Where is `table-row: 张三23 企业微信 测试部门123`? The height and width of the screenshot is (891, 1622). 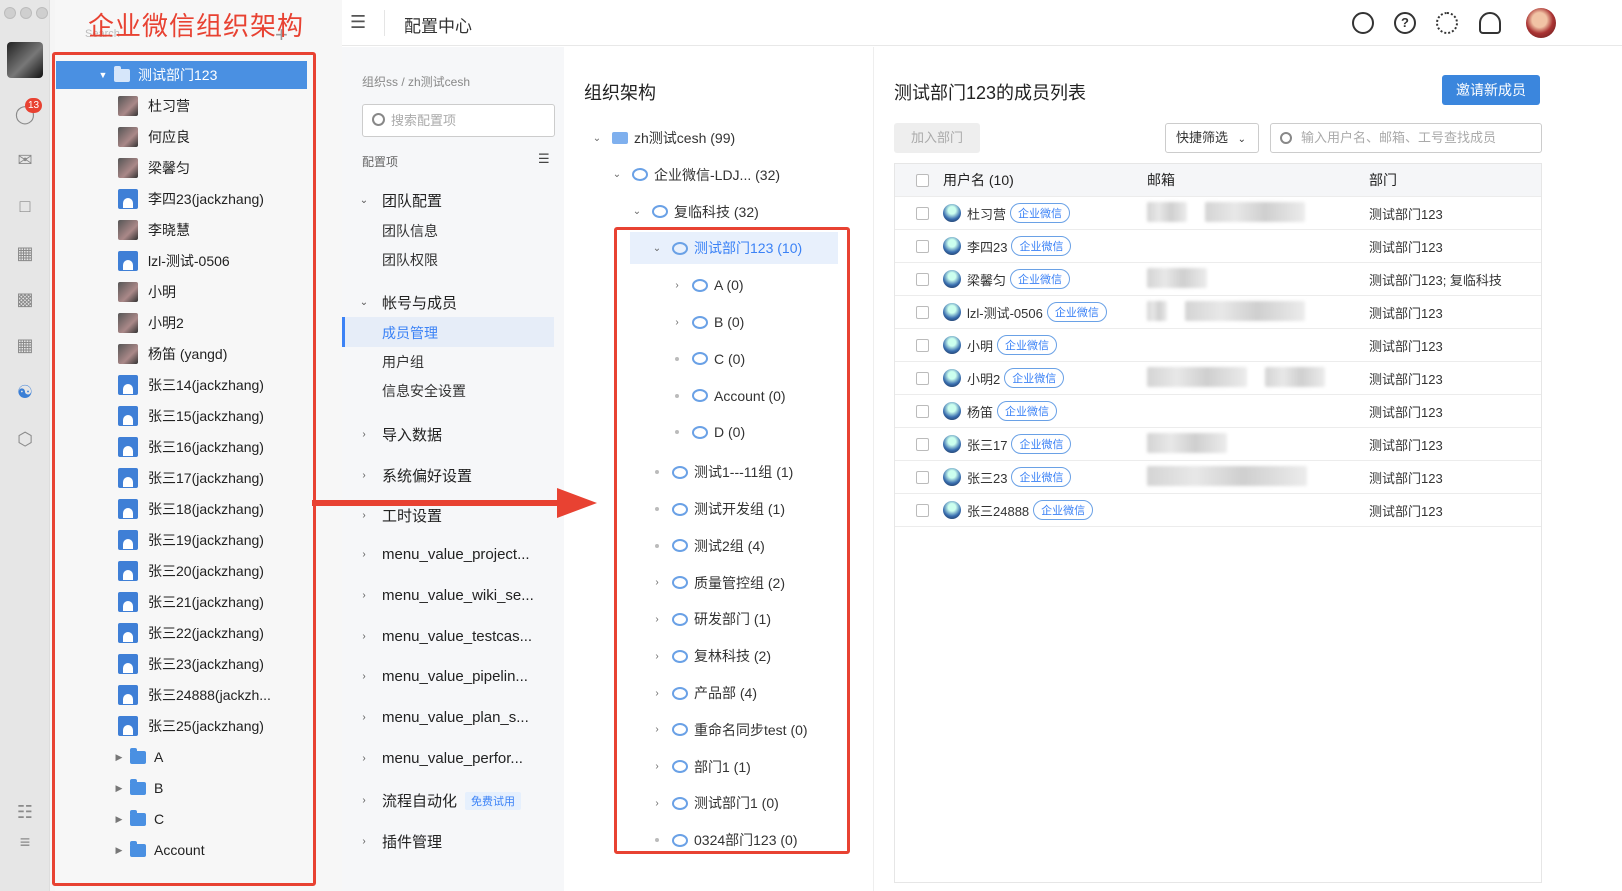 table-row: 张三23 企业微信 测试部门123 is located at coordinates (1218, 477).